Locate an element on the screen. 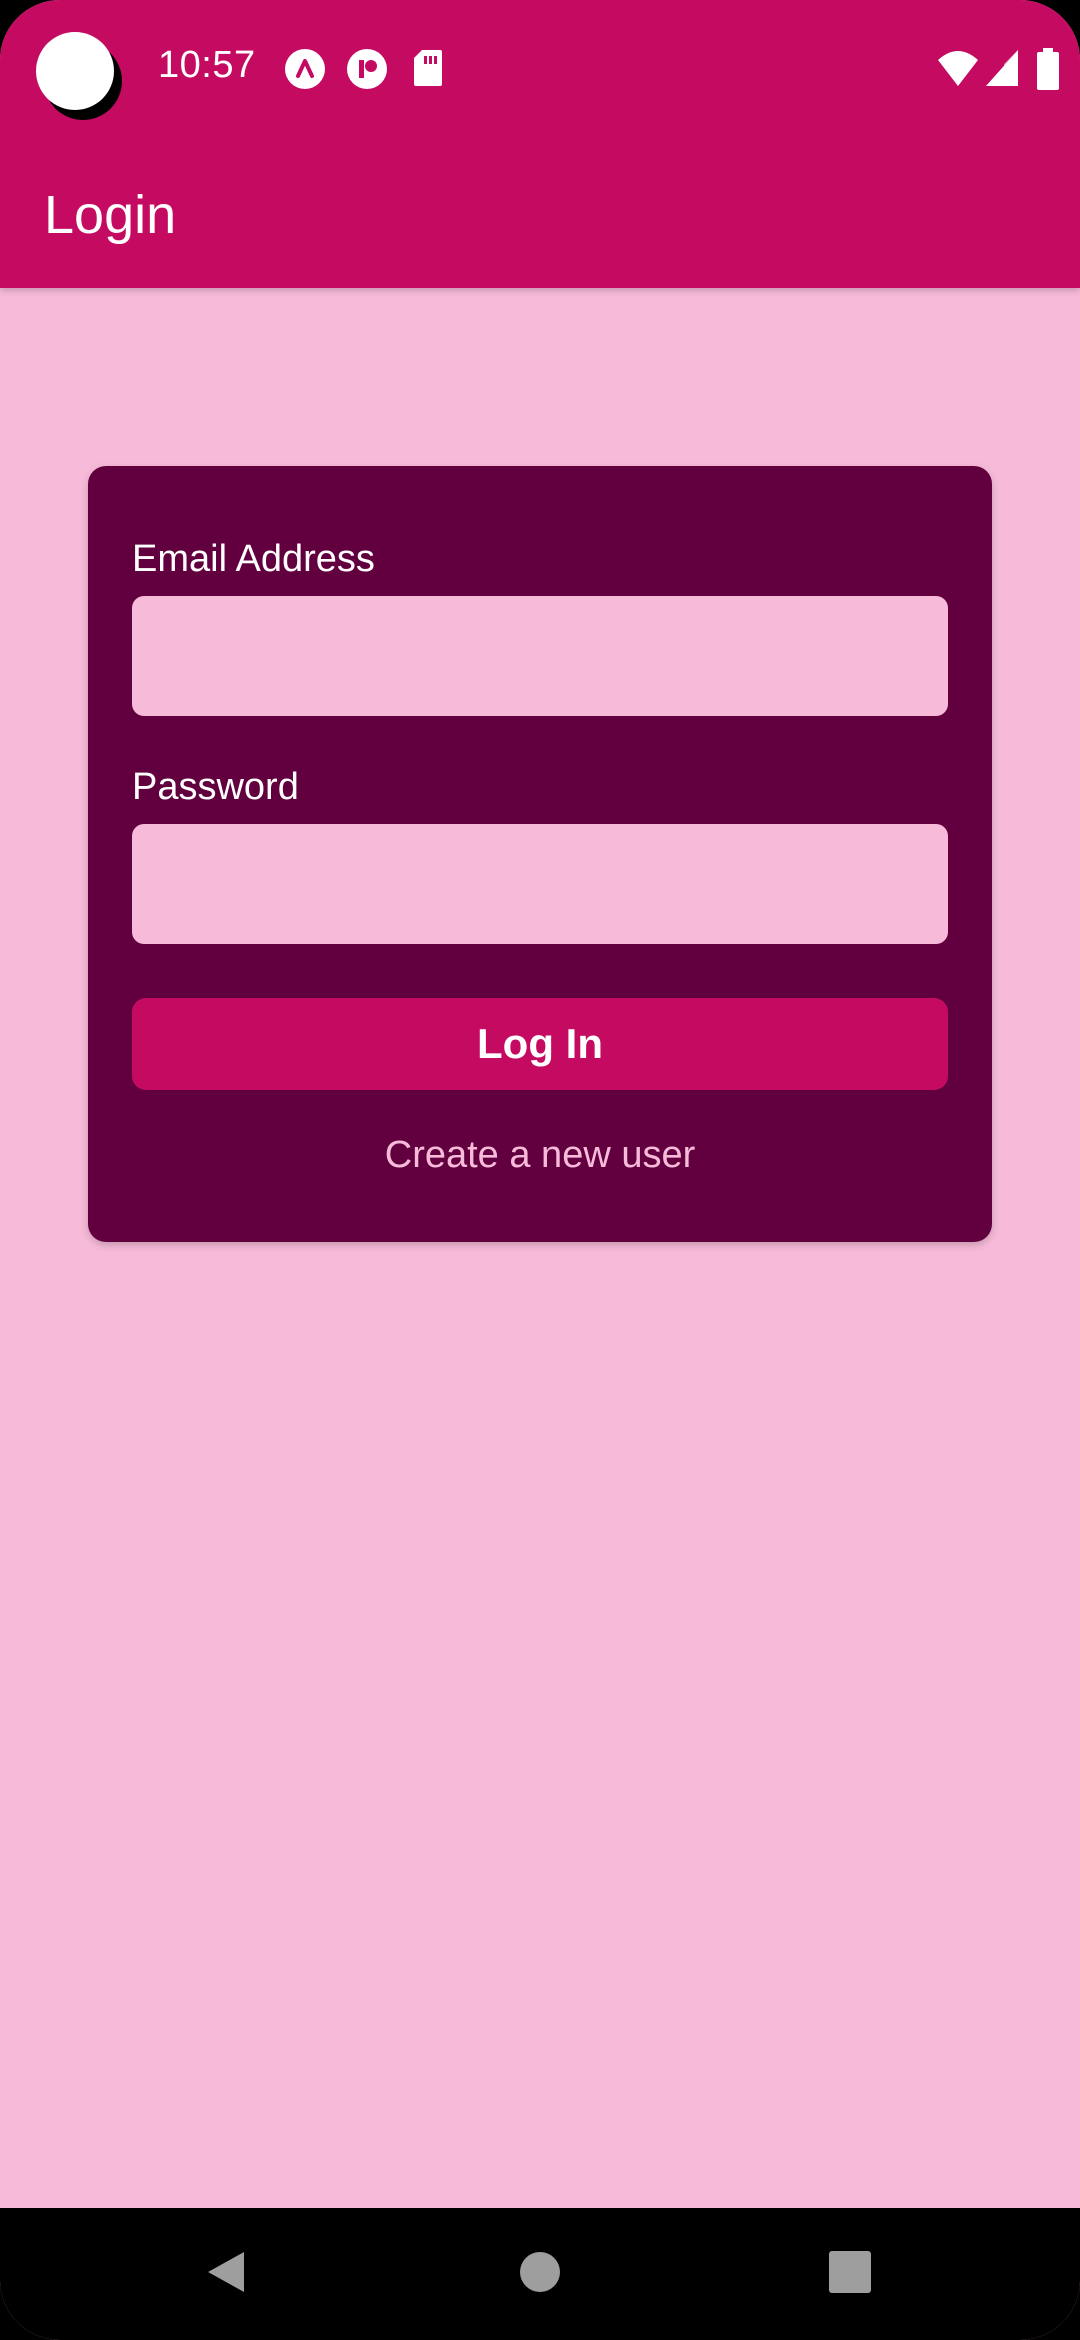  page-title: Login is located at coordinates (110, 215).